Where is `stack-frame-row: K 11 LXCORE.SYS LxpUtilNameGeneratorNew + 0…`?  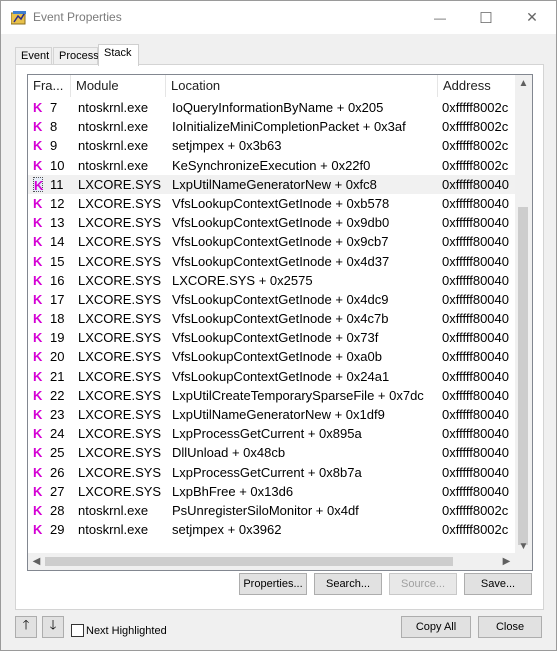
stack-frame-row: K 11 LXCORE.SYS LxpUtilNameGeneratorNew + 0… is located at coordinates (271, 184).